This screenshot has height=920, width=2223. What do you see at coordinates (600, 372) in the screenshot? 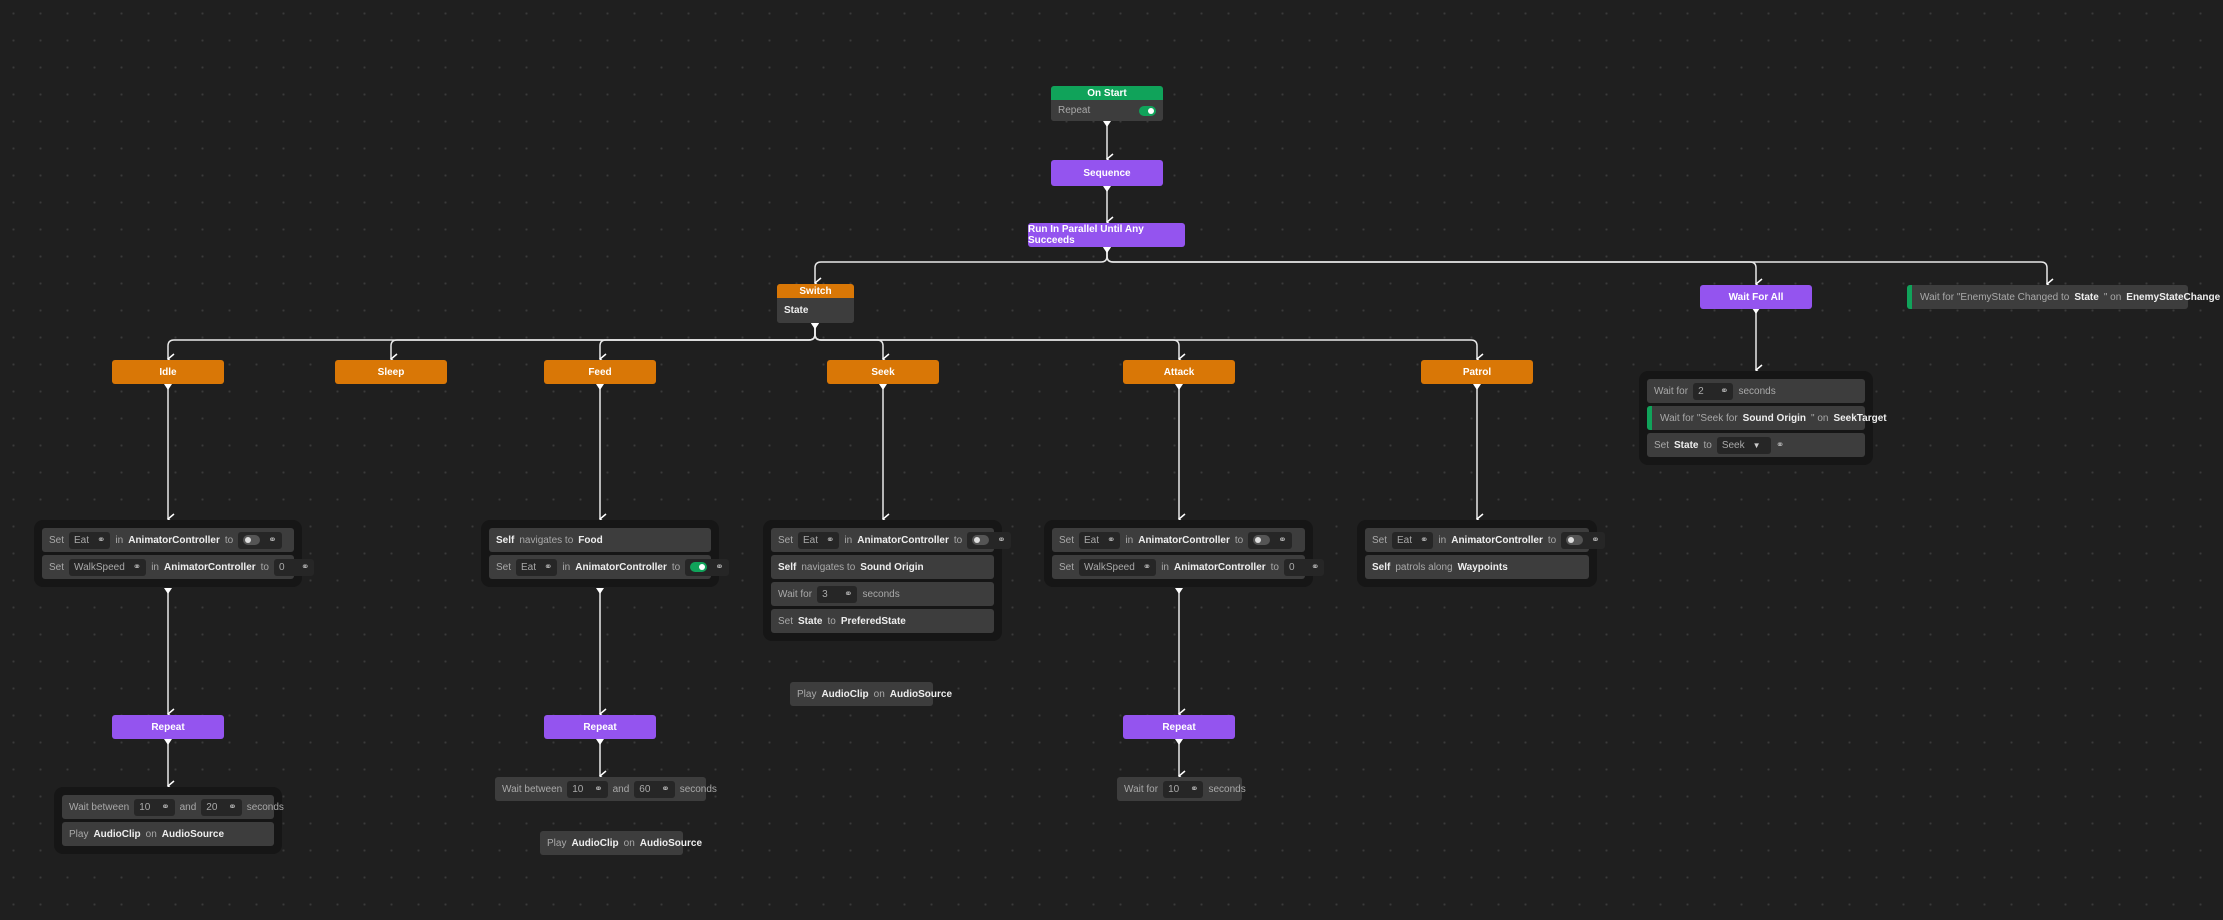
I see `branch-feed-node: Feed` at bounding box center [600, 372].